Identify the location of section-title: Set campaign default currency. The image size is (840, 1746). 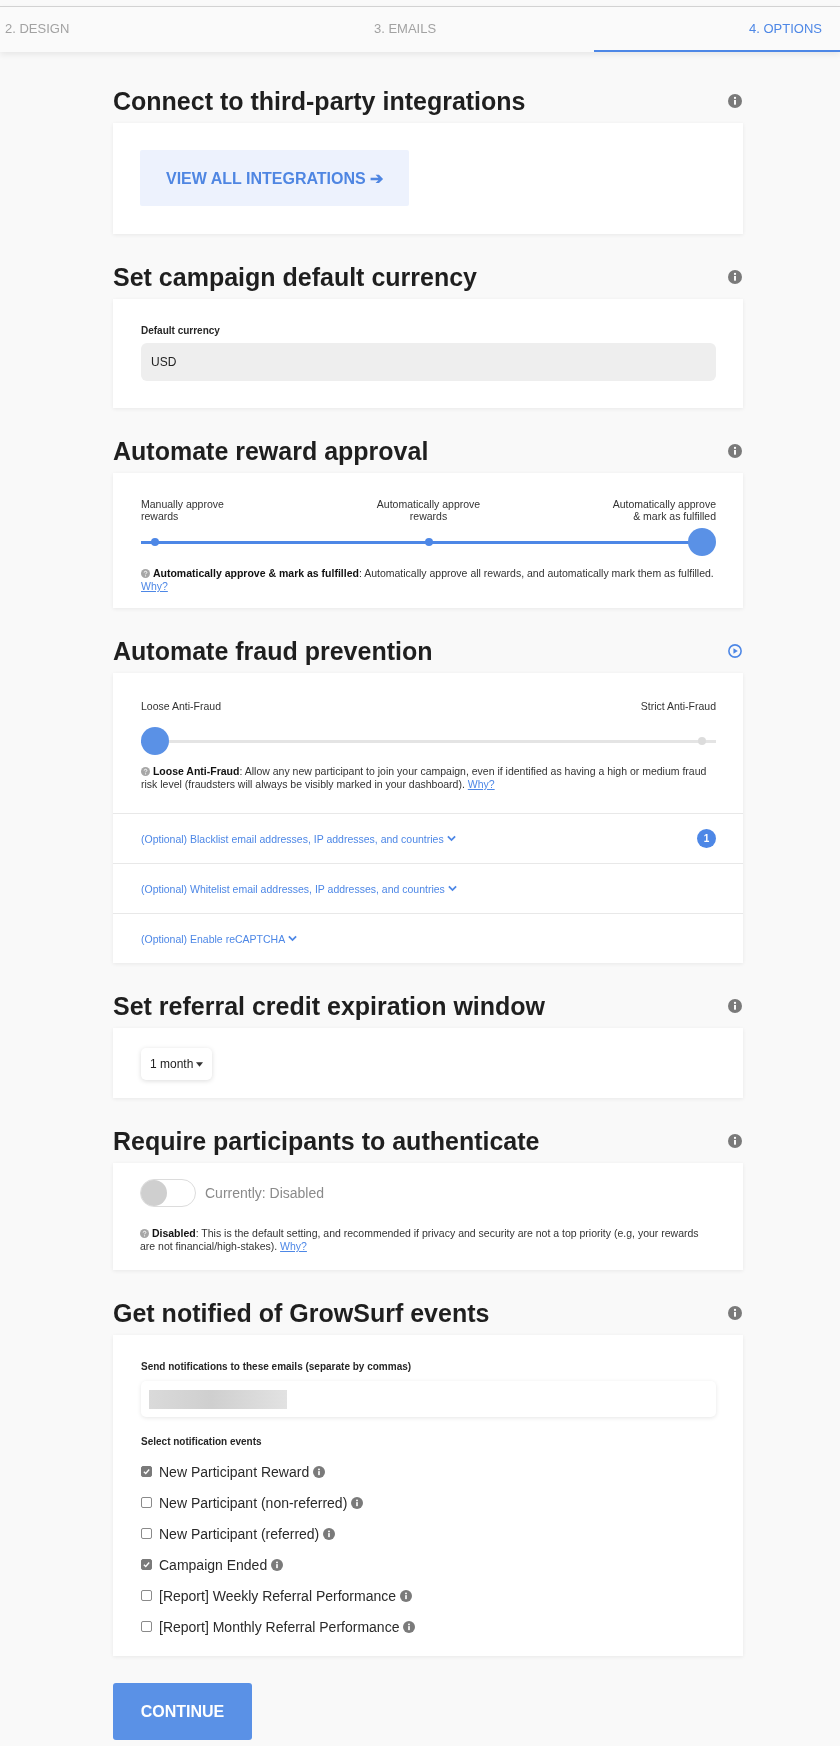
(295, 277).